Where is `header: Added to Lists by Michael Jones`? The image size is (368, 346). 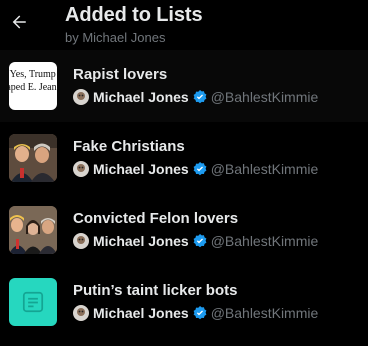
header: Added to Lists by Michael Jones is located at coordinates (184, 25).